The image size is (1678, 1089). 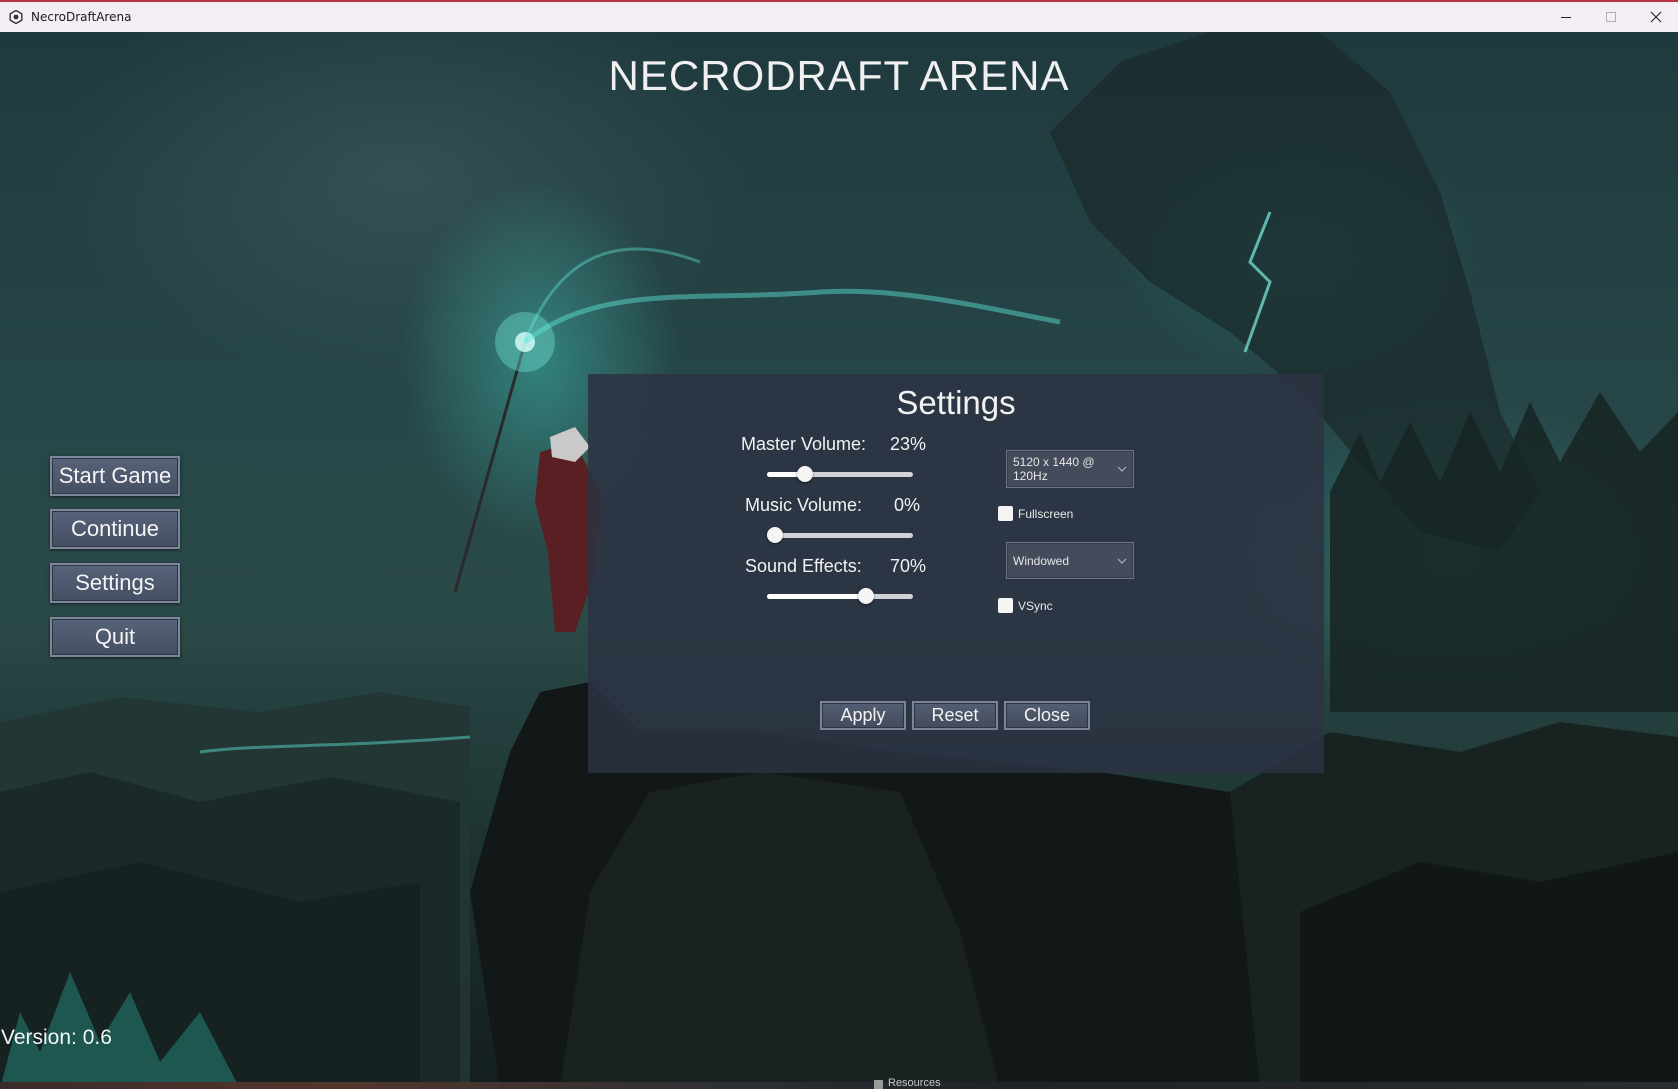 What do you see at coordinates (115, 637) in the screenshot?
I see `quit-button: Quit` at bounding box center [115, 637].